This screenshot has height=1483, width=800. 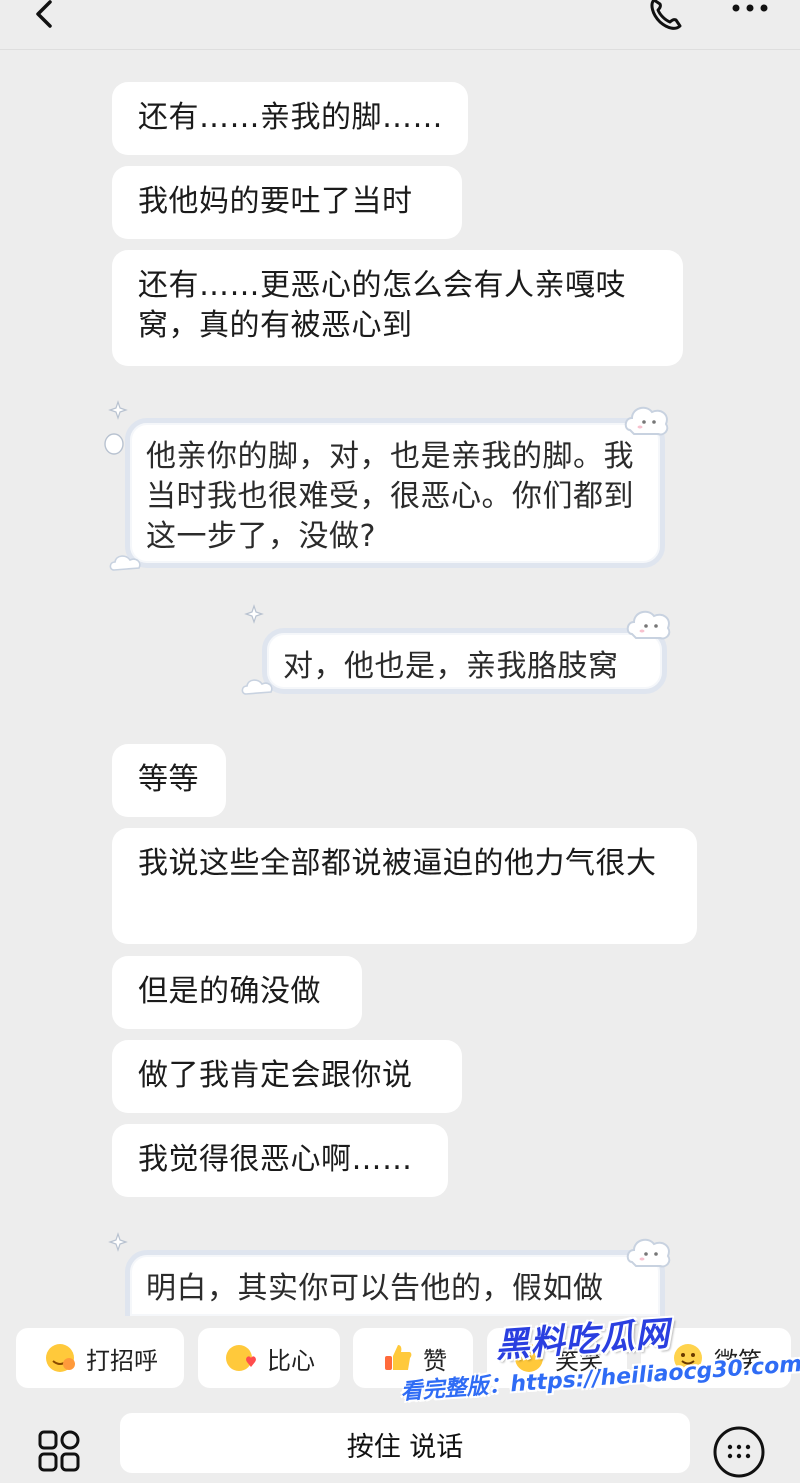 What do you see at coordinates (287, 1076) in the screenshot?
I see `message-bubble-received: 做了我肯定会跟你说` at bounding box center [287, 1076].